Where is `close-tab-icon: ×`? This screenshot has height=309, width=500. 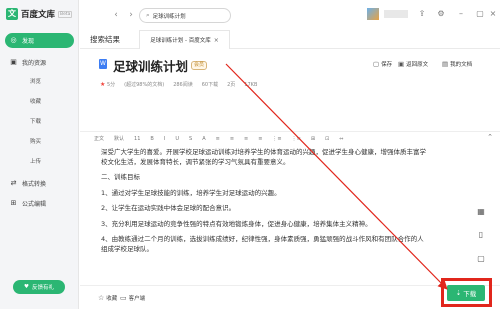
close-tab-icon: × is located at coordinates (216, 40).